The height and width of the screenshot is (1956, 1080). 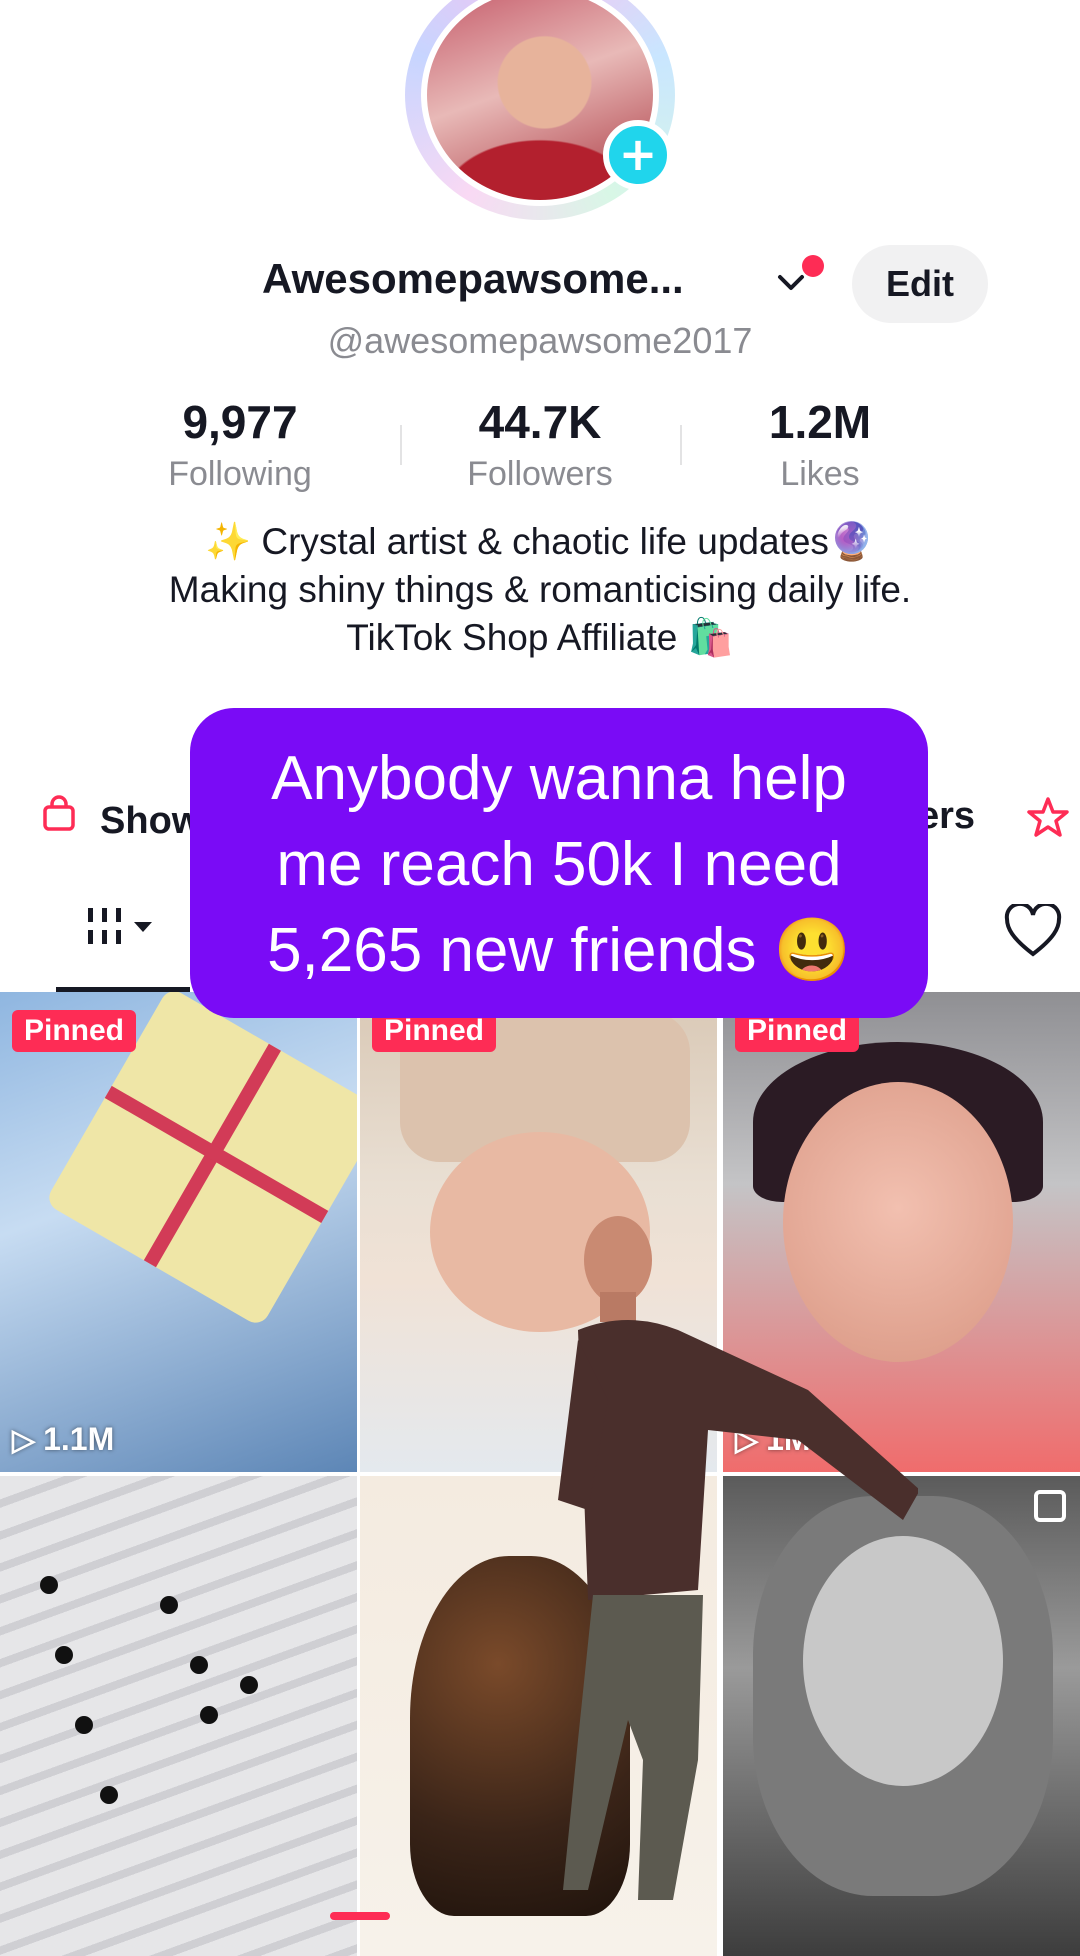 What do you see at coordinates (360, 1916) in the screenshot?
I see `bottom-indicator` at bounding box center [360, 1916].